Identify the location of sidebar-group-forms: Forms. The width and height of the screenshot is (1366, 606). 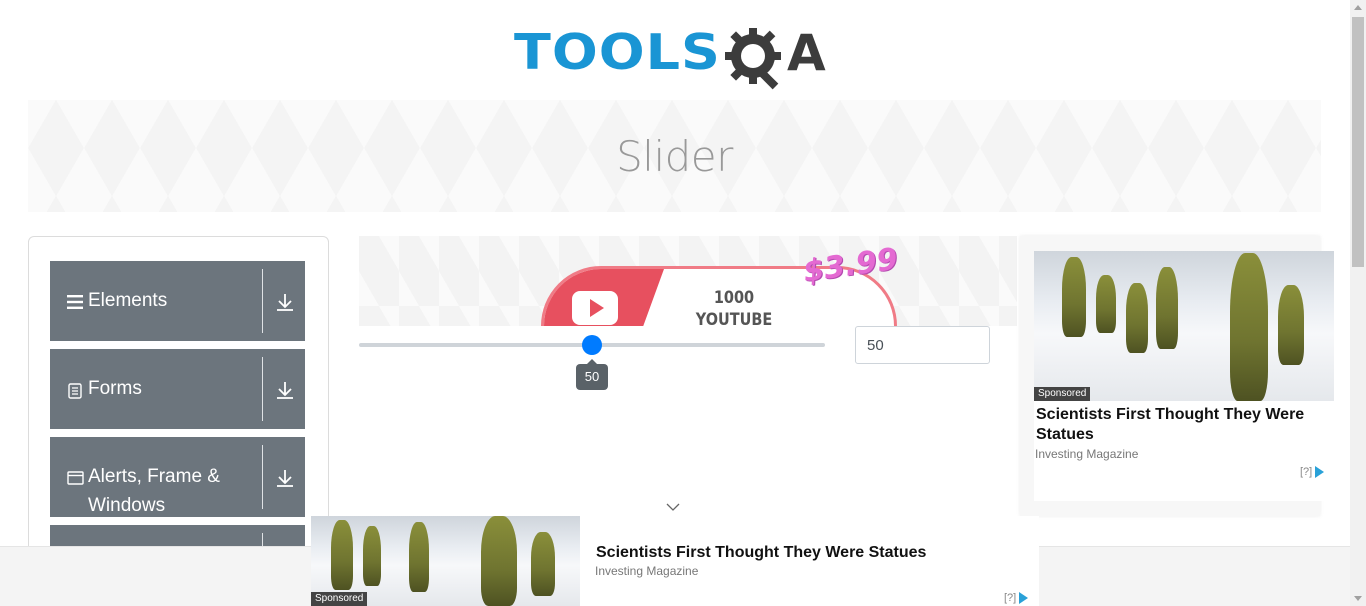
(177, 389).